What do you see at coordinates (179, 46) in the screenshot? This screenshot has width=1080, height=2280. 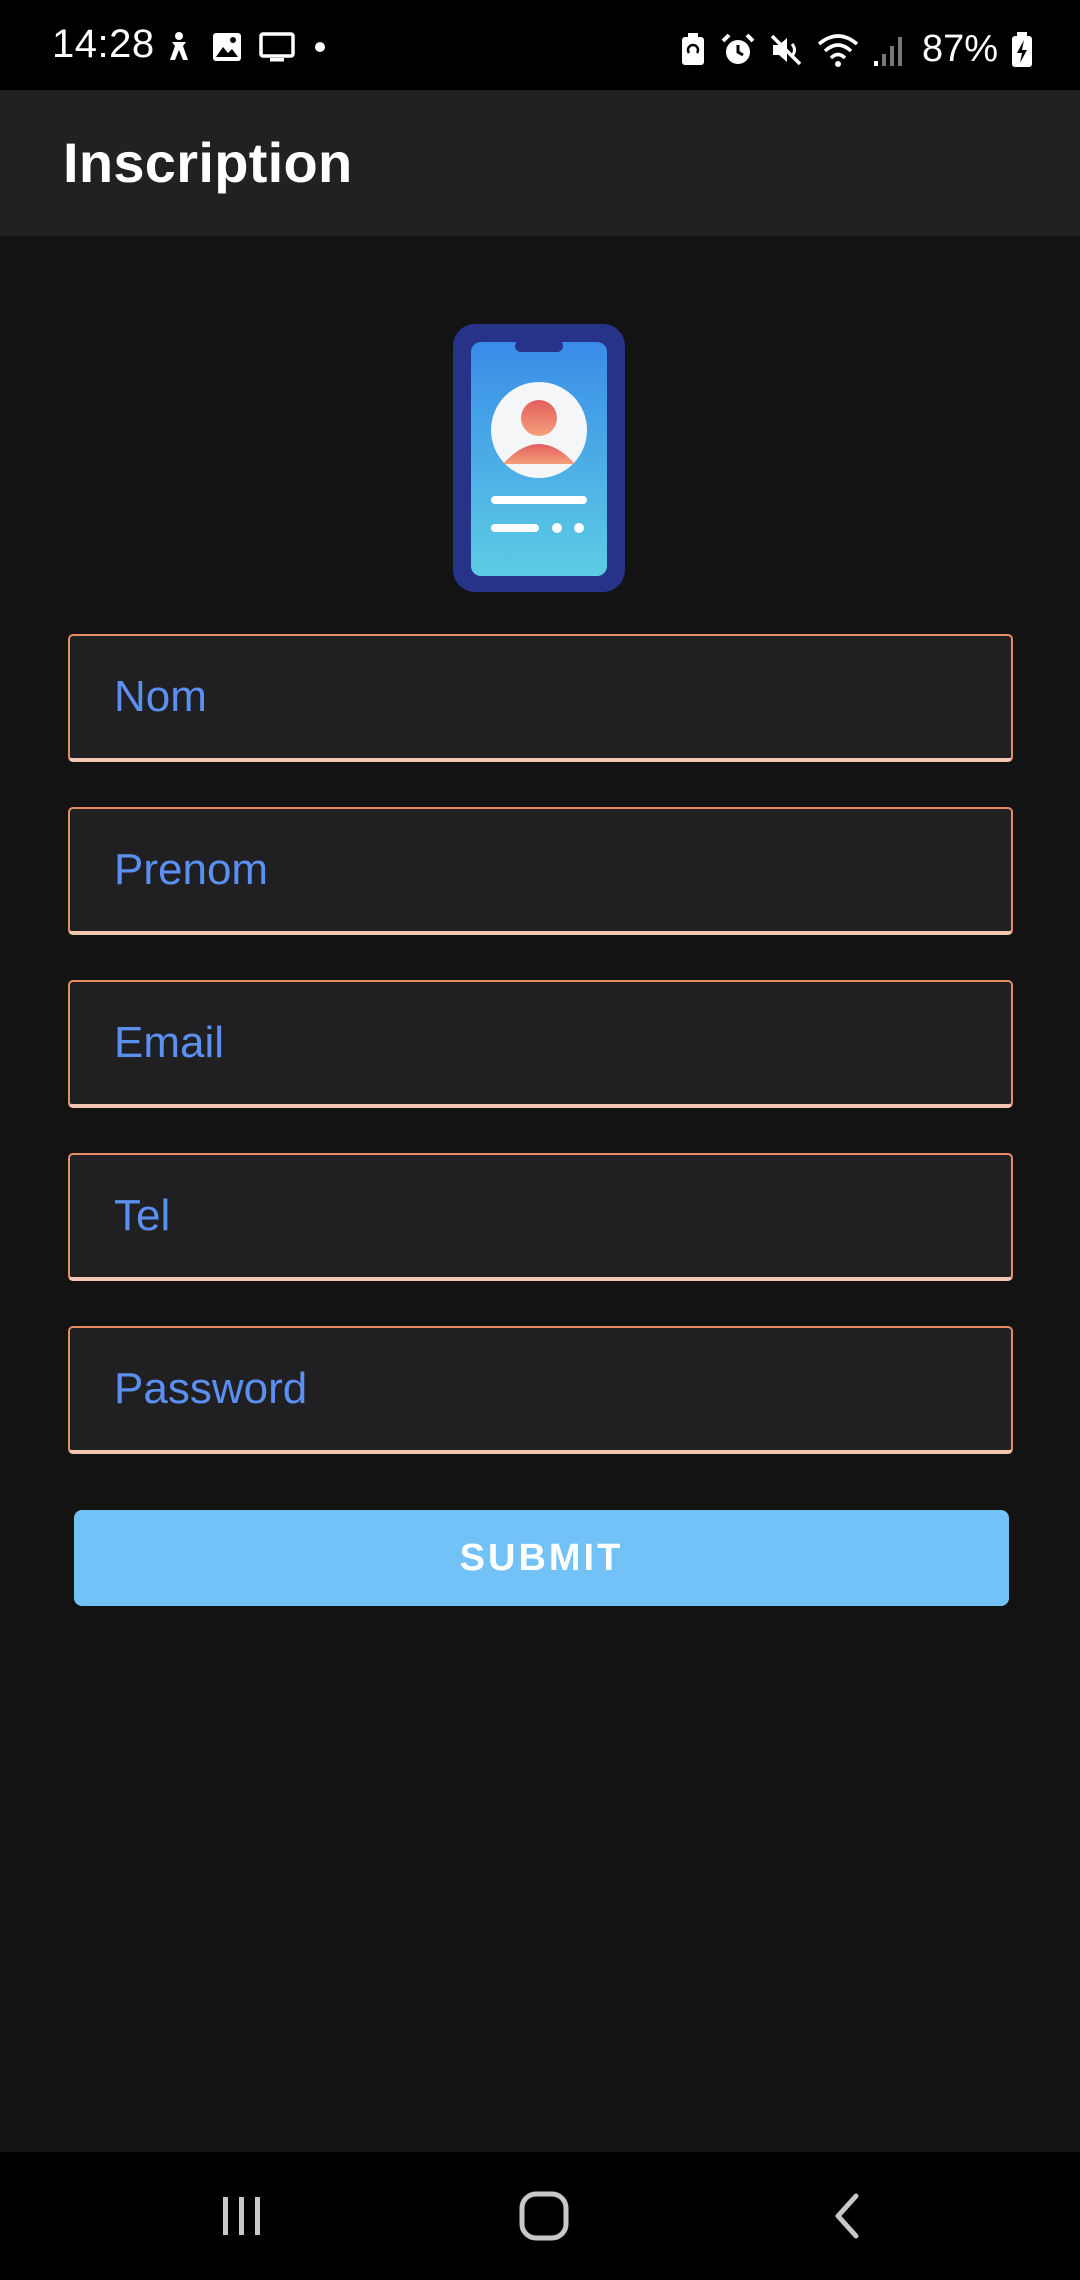 I see `accessibility-icon` at bounding box center [179, 46].